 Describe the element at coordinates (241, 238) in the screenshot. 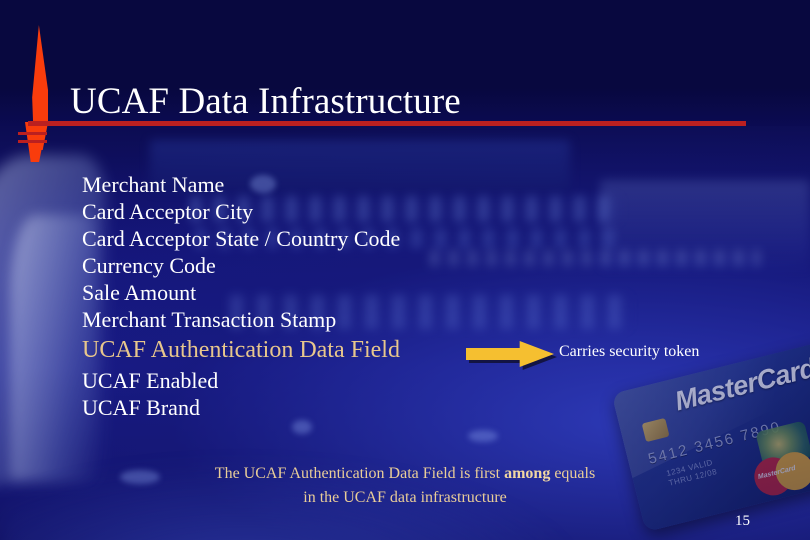

I see `list-item: Card Acceptor State / Country Code` at that location.